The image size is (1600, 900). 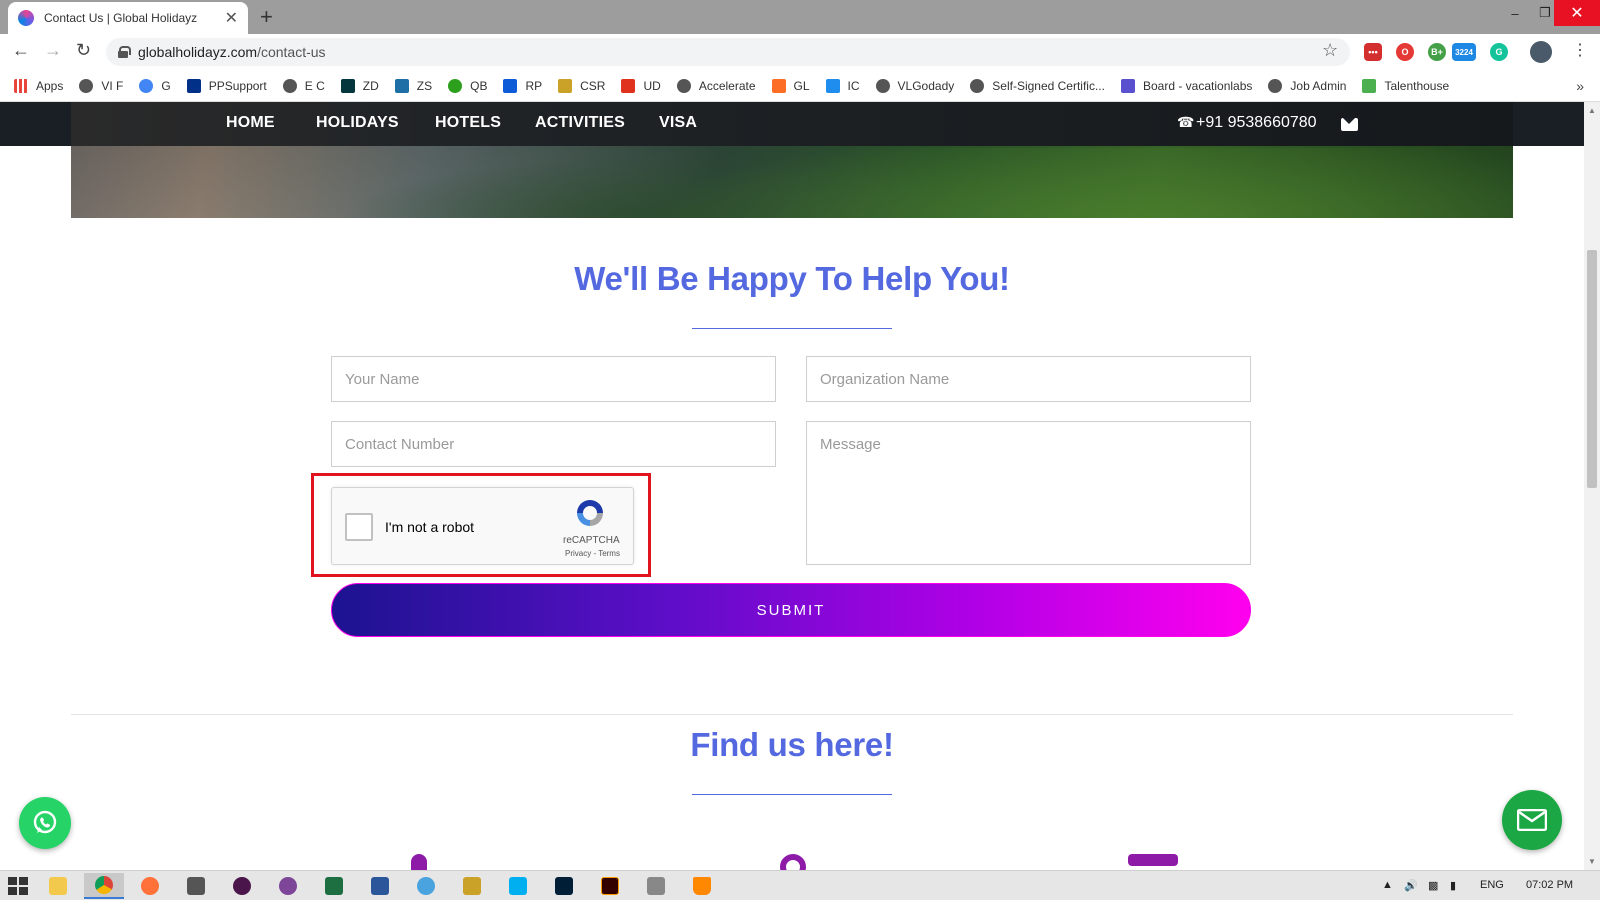 What do you see at coordinates (1349, 124) in the screenshot?
I see `envelope-icon` at bounding box center [1349, 124].